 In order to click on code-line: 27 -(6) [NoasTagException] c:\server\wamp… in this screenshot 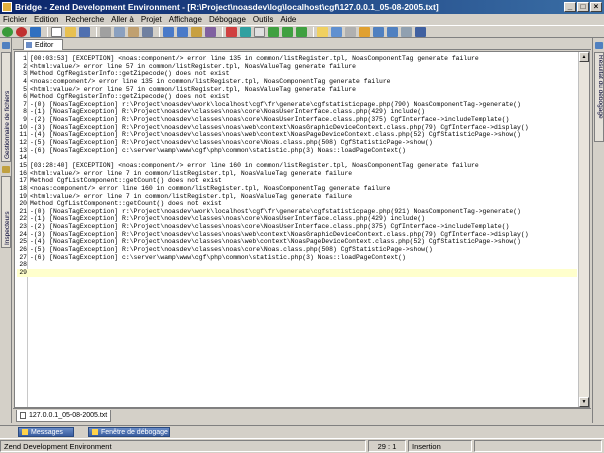, I will do `click(297, 258)`.